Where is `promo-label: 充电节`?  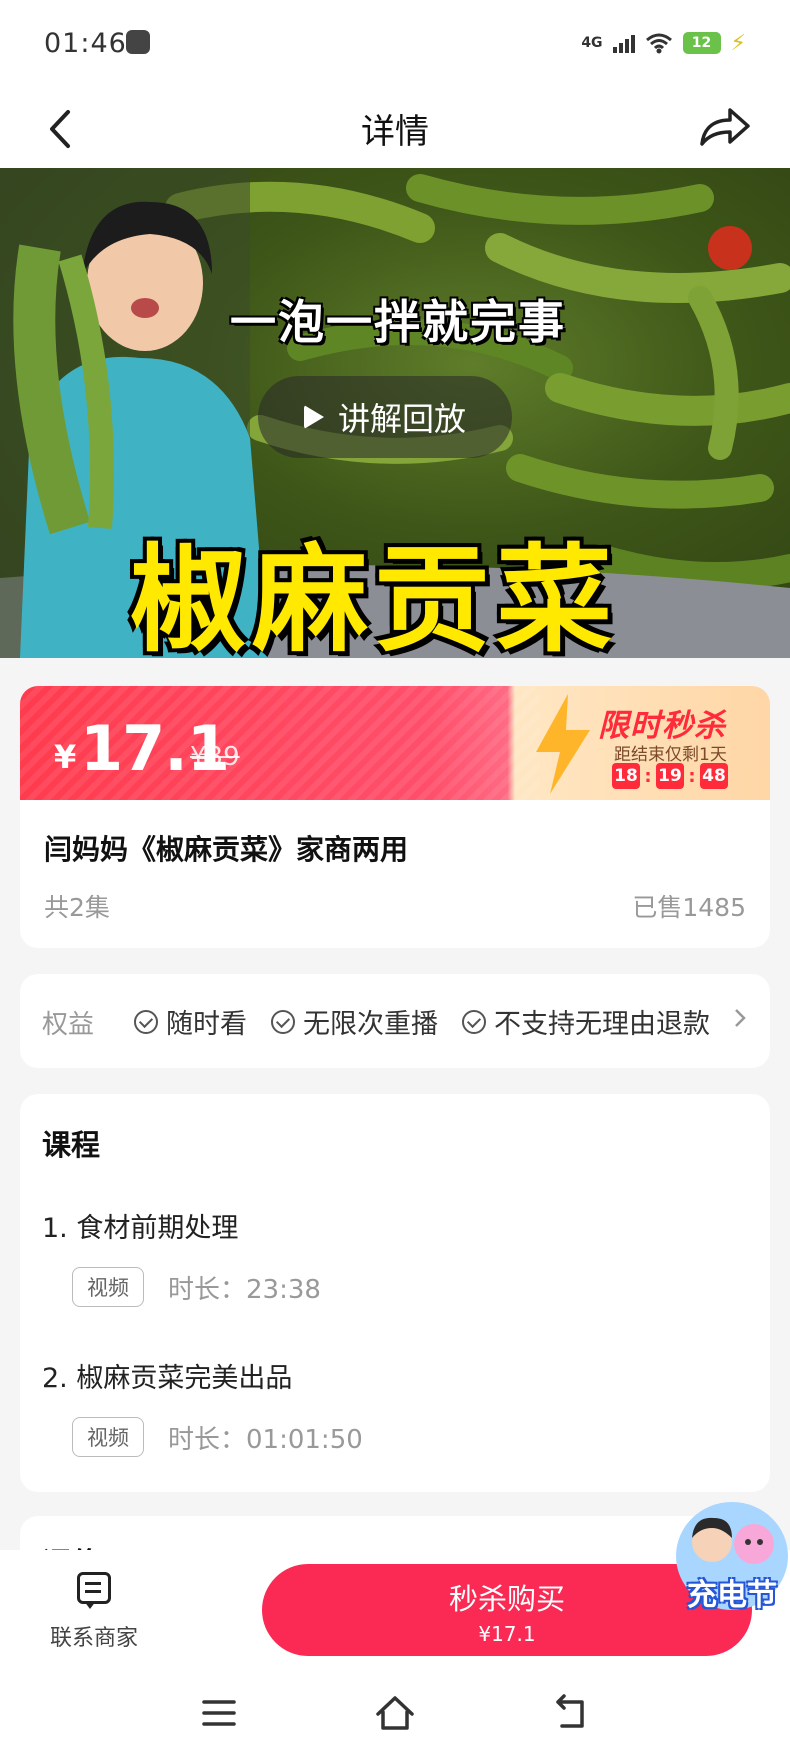 promo-label: 充电节 is located at coordinates (732, 1592).